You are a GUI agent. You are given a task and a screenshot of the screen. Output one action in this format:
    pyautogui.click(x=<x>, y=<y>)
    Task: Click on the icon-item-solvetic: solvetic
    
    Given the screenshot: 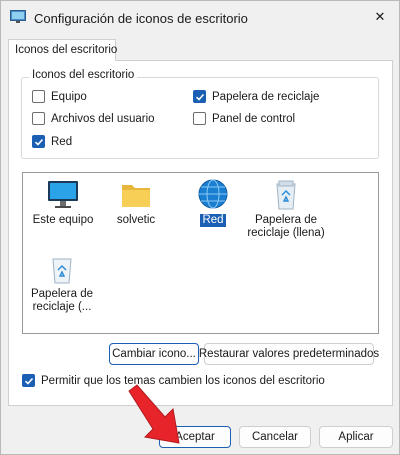 What is the action you would take?
    pyautogui.click(x=136, y=203)
    